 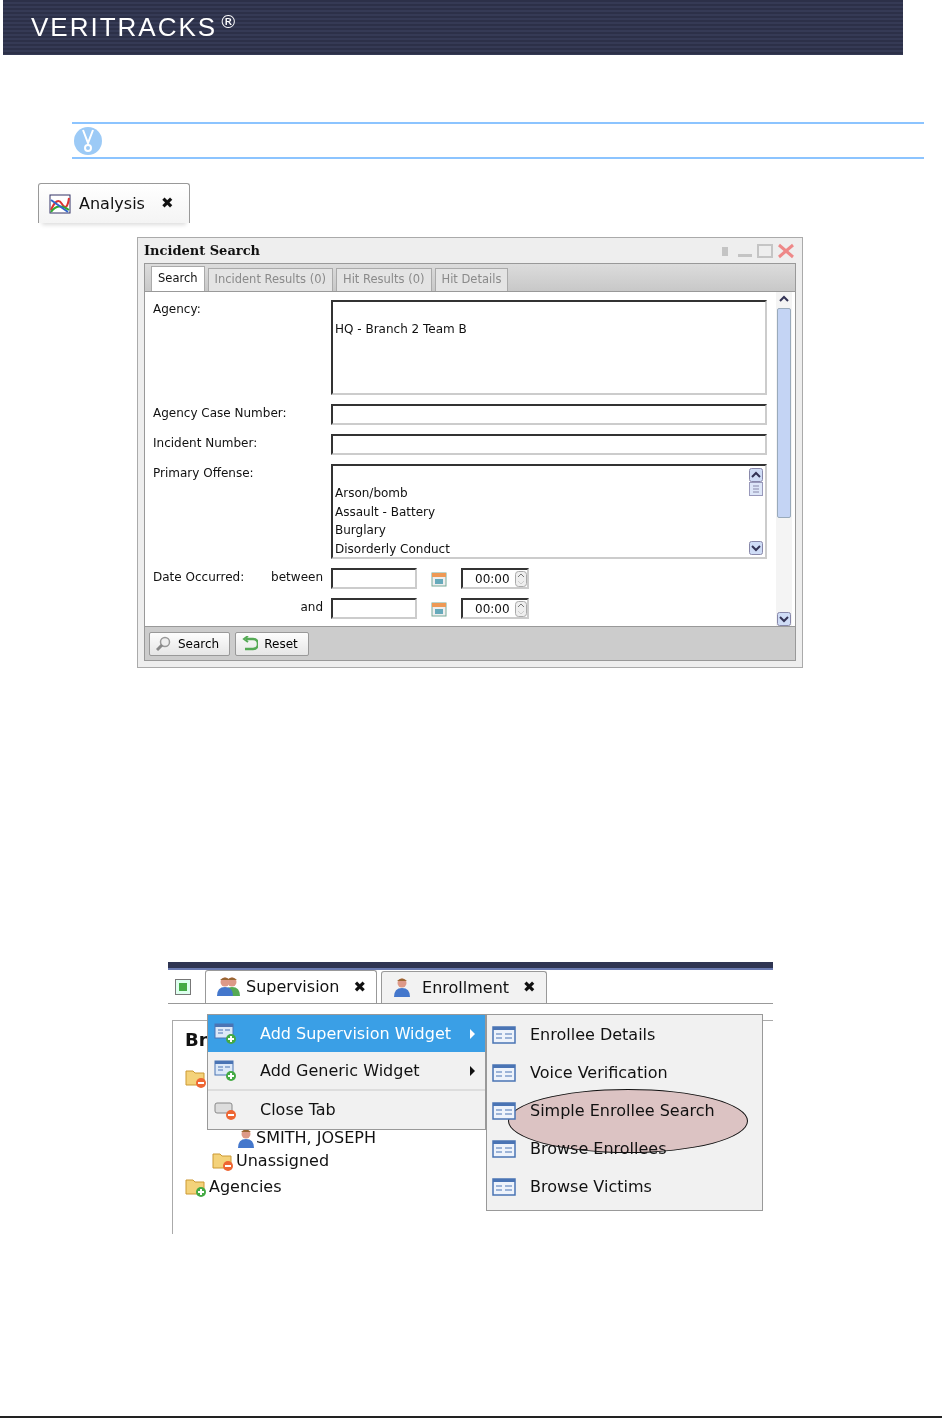 I want to click on list-option: Arson/bomb, so click(x=541, y=493).